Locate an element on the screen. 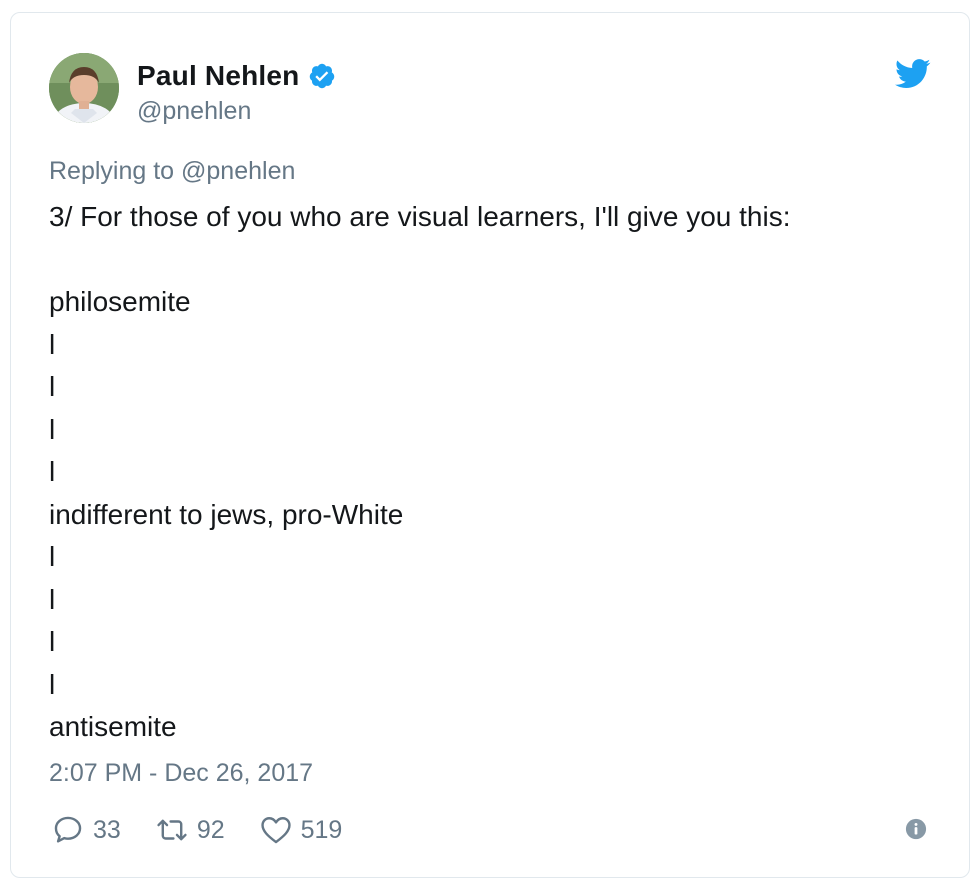  author-handle: @pnehlen is located at coordinates (236, 111).